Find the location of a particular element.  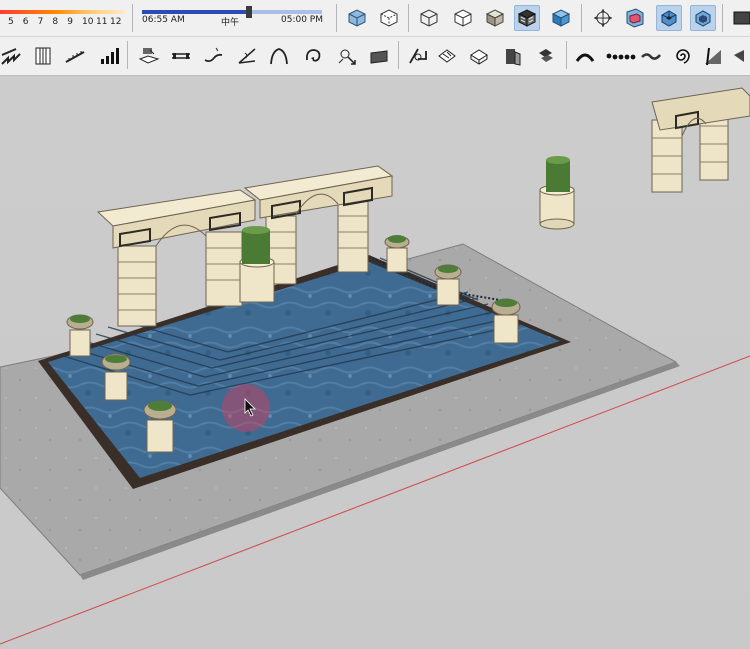

spiral-icon is located at coordinates (683, 56).